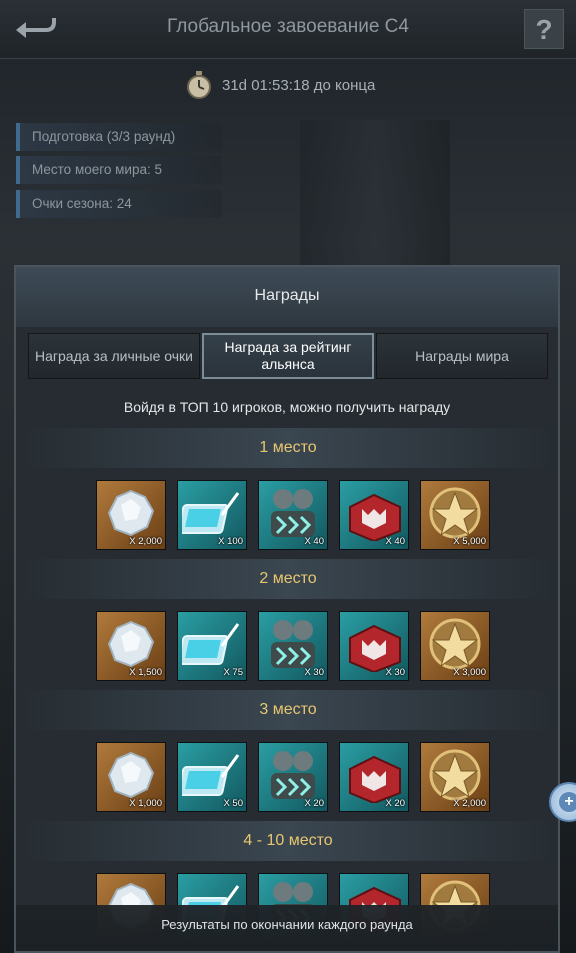  Describe the element at coordinates (119, 170) in the screenshot. I see `info-world-place: Место моего мира: 5` at that location.